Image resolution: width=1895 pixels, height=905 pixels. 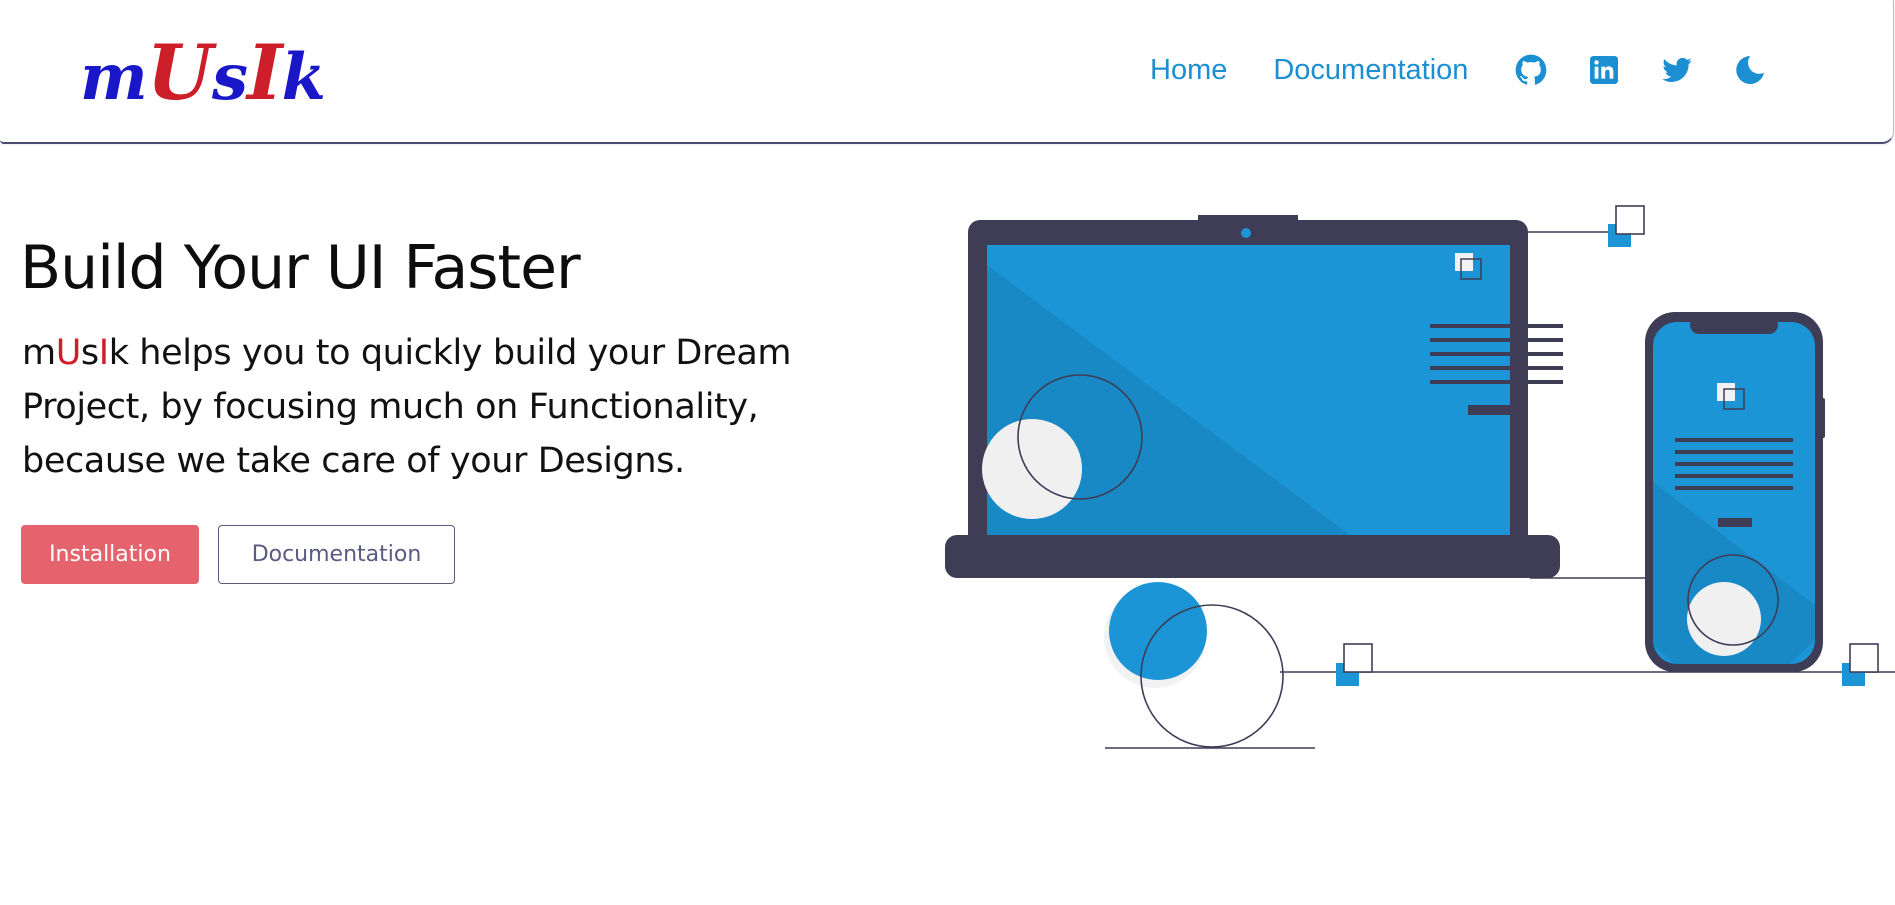 What do you see at coordinates (230, 77) in the screenshot?
I see `logo-letter-s: s` at bounding box center [230, 77].